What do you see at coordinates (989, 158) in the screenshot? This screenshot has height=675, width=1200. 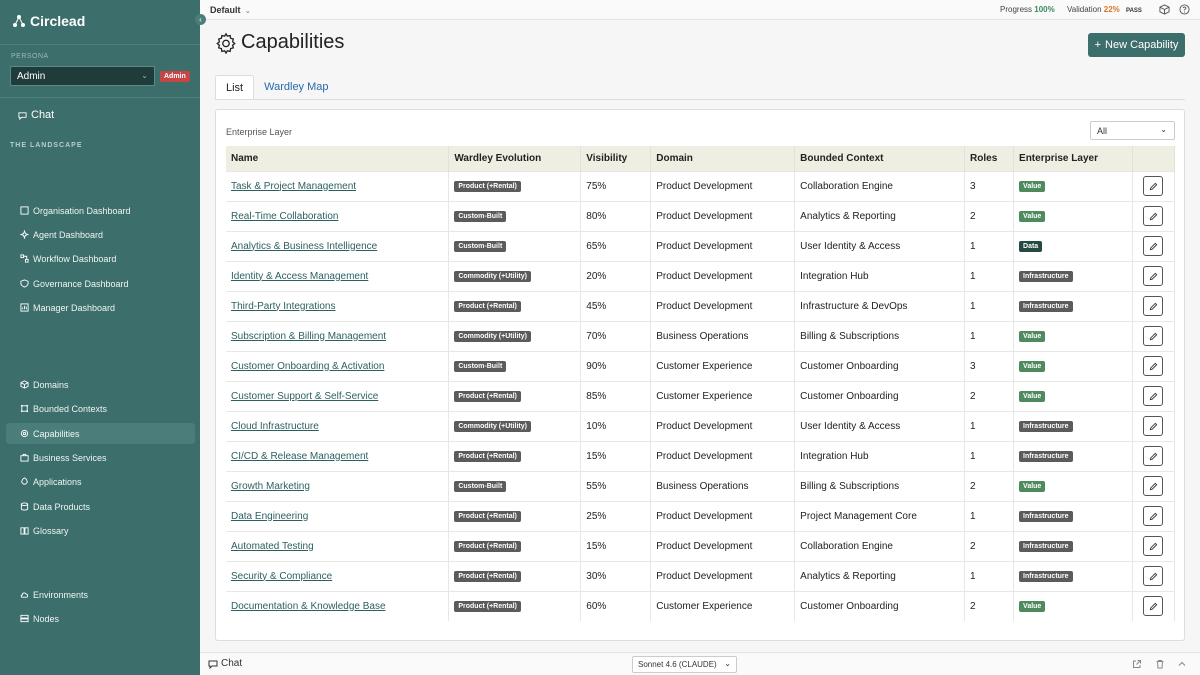 I see `column-header-roles: Roles` at bounding box center [989, 158].